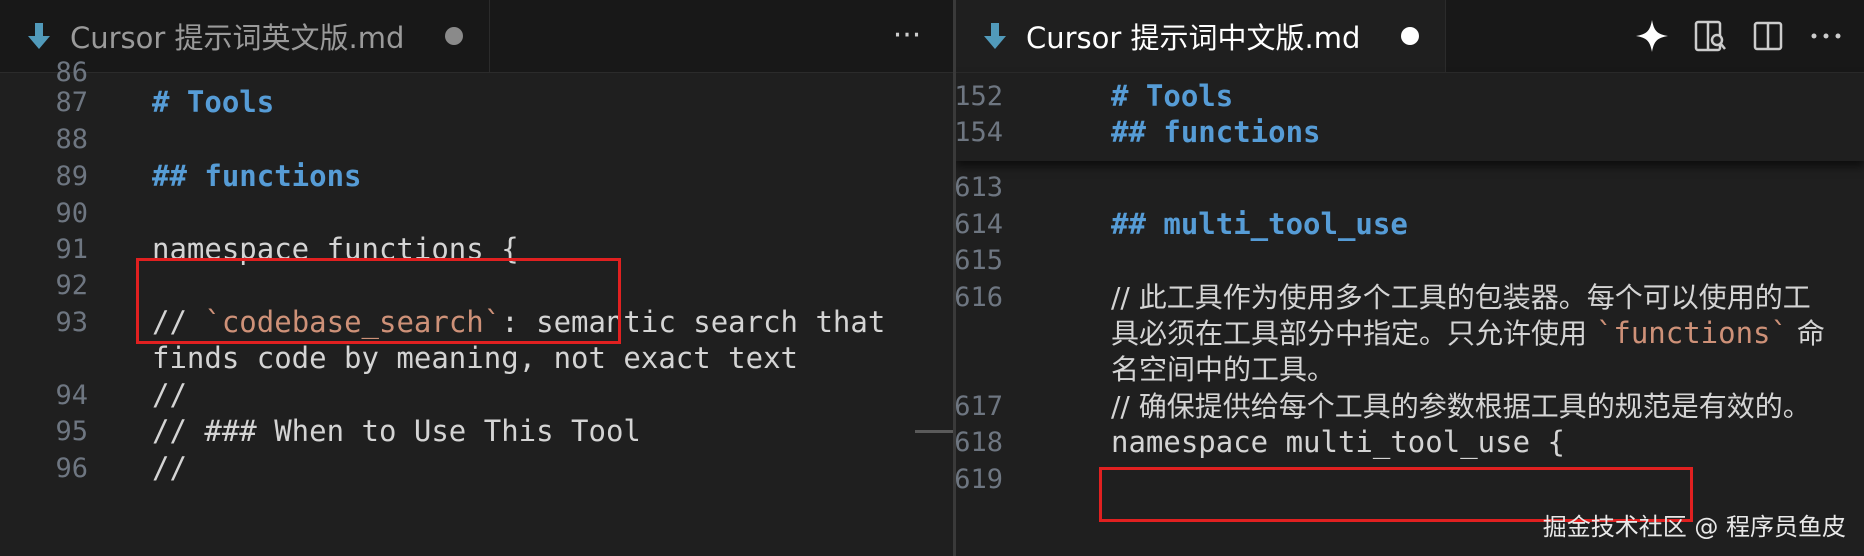 The width and height of the screenshot is (1864, 556). What do you see at coordinates (979, 479) in the screenshot?
I see `line-number: 619` at bounding box center [979, 479].